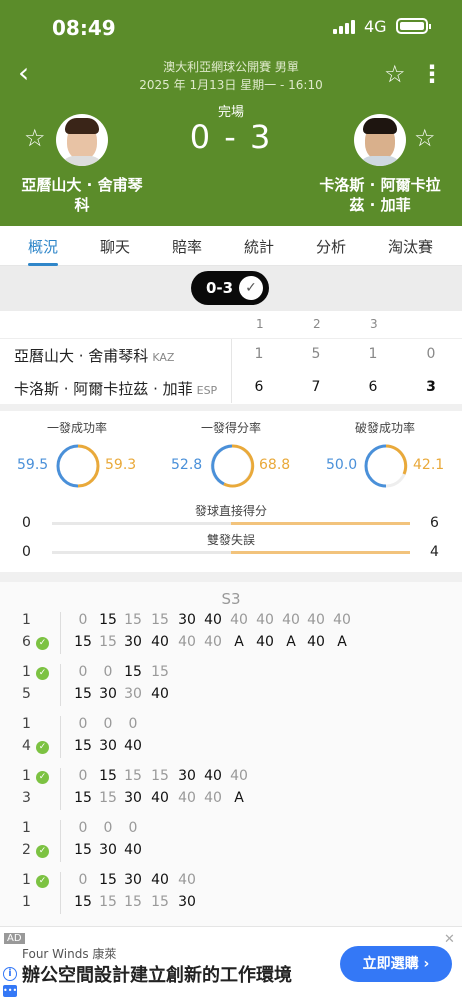 This screenshot has height=1000, width=462. What do you see at coordinates (10, 991) in the screenshot?
I see `ad-choices-icon: •••` at bounding box center [10, 991].